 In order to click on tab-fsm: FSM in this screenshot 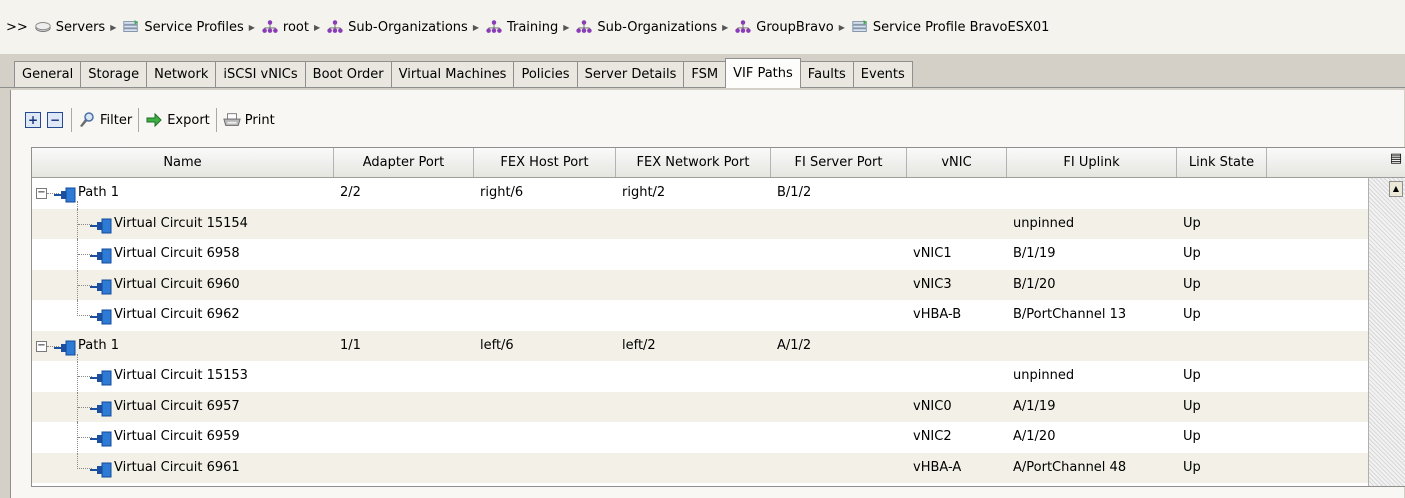, I will do `click(705, 74)`.